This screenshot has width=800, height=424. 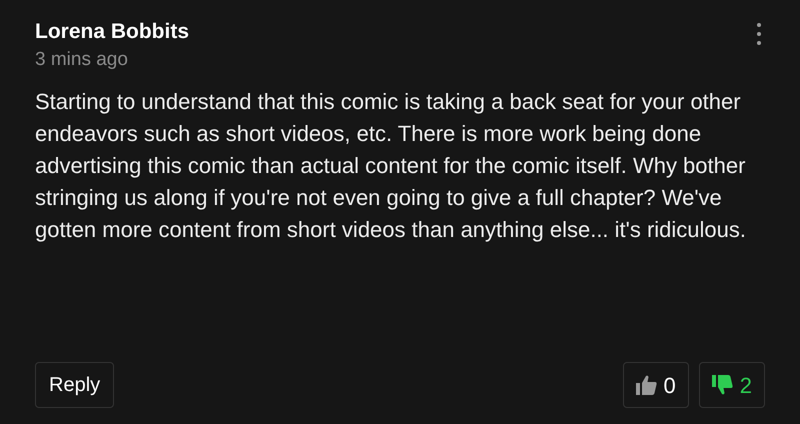 What do you see at coordinates (647, 385) in the screenshot?
I see `thumbs-up-icon` at bounding box center [647, 385].